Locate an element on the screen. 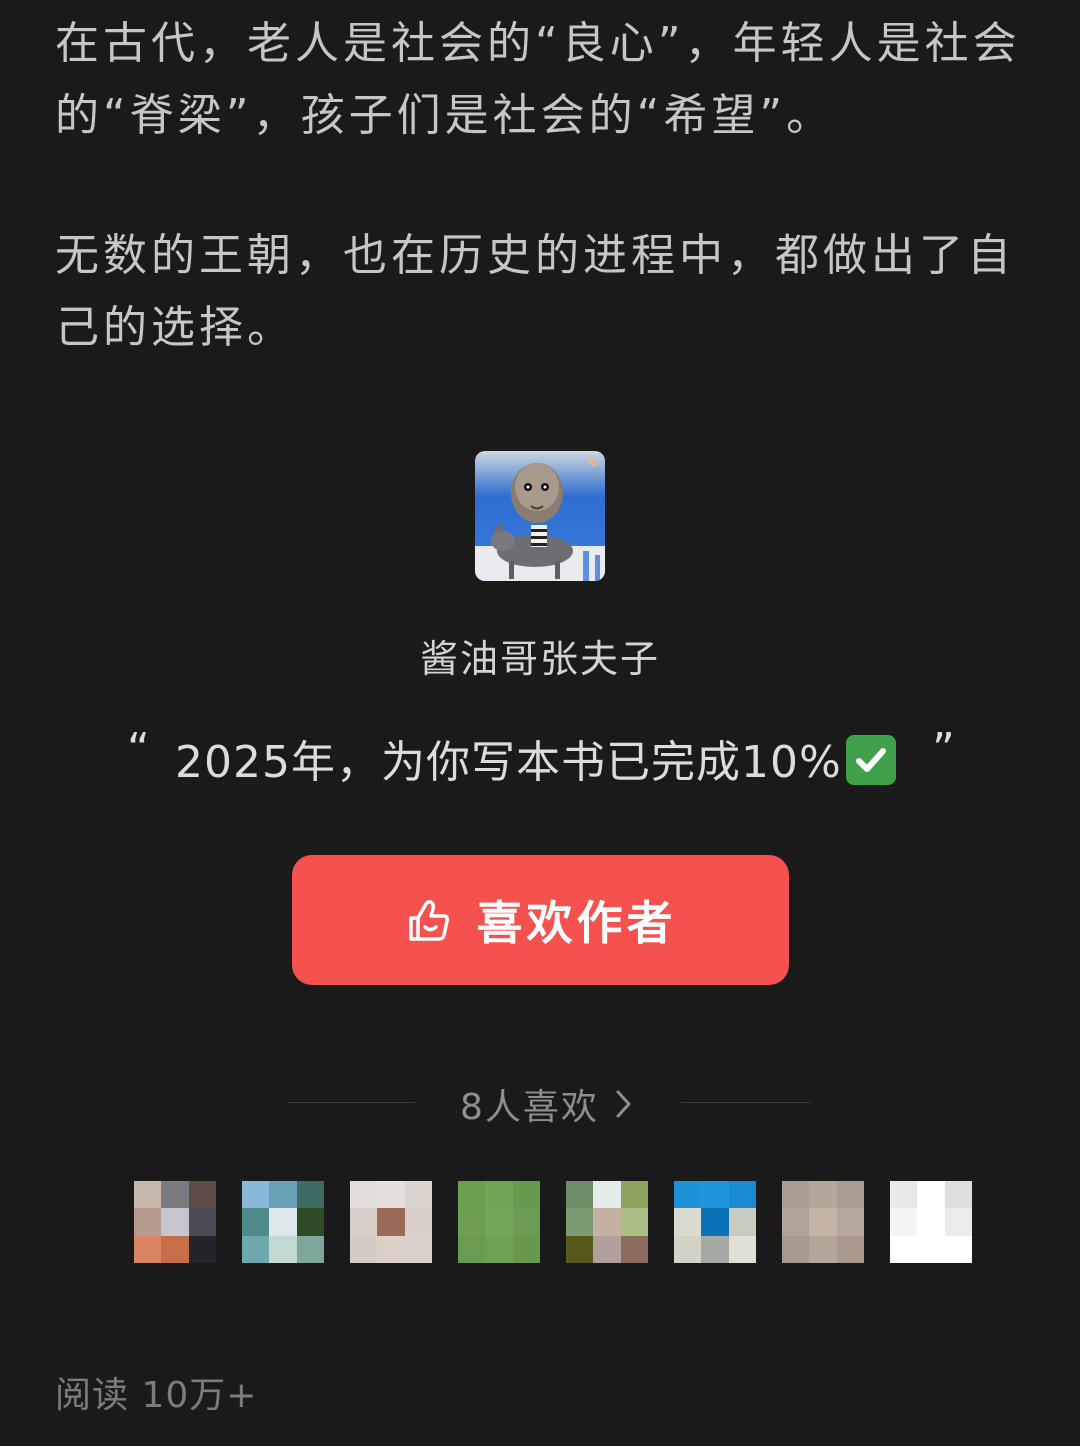  article-paragraph: 无数的王朝，也在历史的进程中，都做出了自己的选择。 is located at coordinates (535, 291).